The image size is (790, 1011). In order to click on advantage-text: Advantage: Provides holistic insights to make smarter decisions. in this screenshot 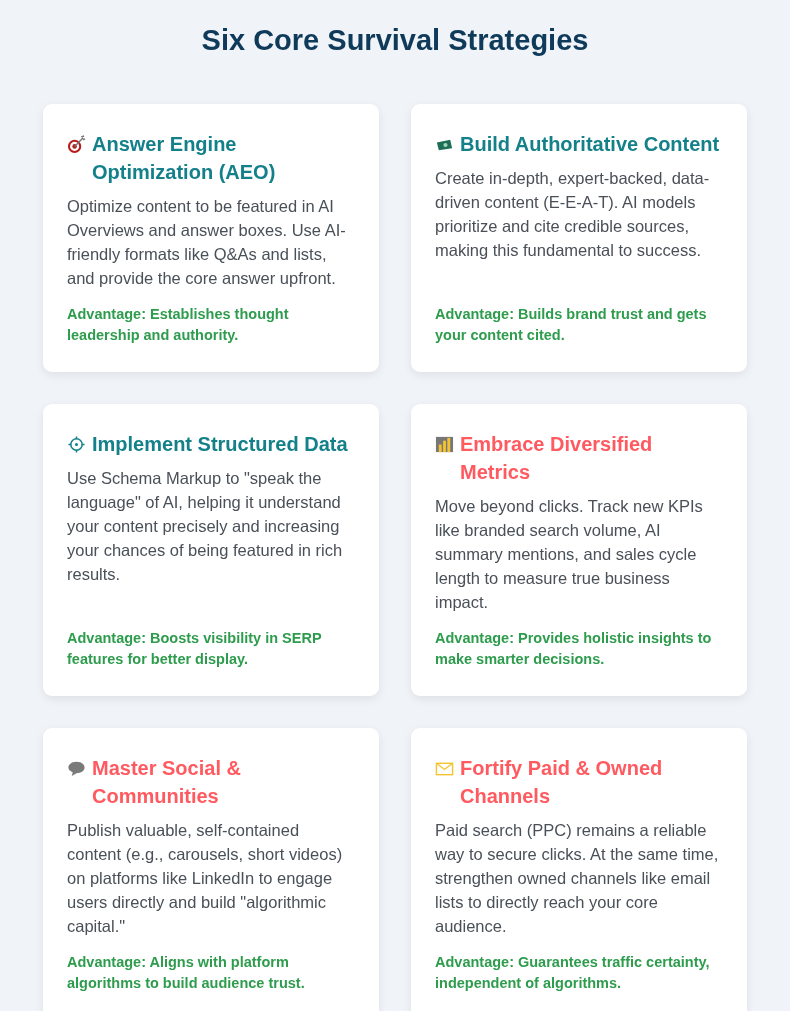, I will do `click(574, 649)`.